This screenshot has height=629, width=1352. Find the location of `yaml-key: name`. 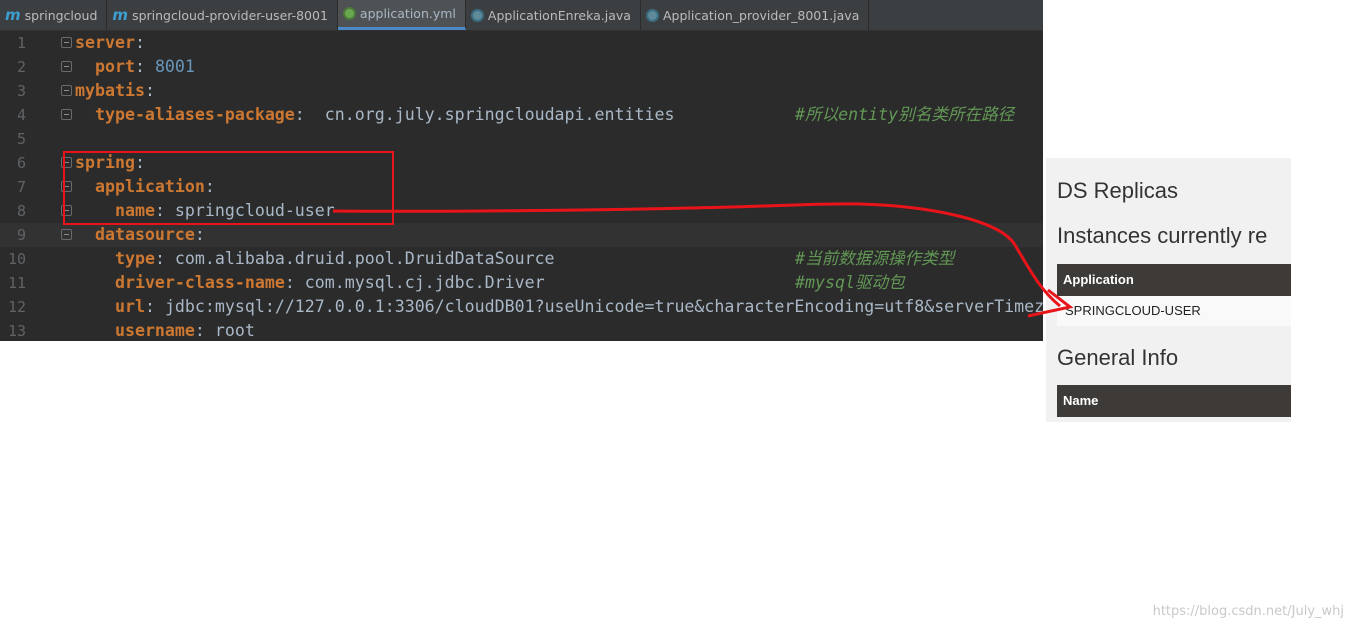

yaml-key: name is located at coordinates (134, 210).